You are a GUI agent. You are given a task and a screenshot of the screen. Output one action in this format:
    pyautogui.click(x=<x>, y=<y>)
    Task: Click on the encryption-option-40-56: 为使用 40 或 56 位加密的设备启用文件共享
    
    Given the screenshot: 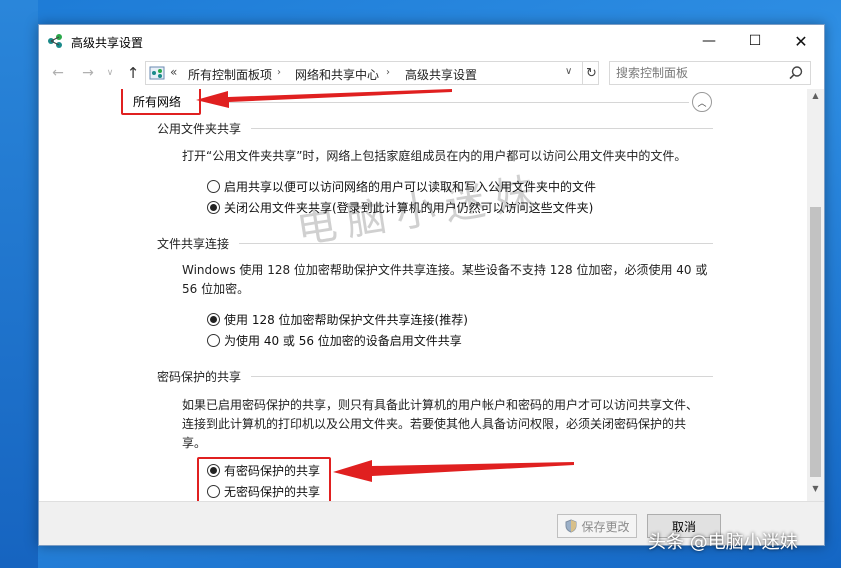 What is the action you would take?
    pyautogui.click(x=334, y=340)
    